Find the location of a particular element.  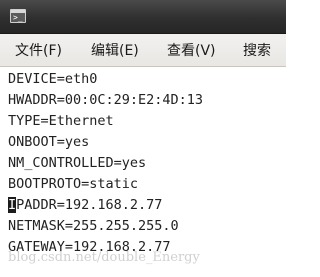

line-onboot: ONBOOT=yes is located at coordinates (49, 142).